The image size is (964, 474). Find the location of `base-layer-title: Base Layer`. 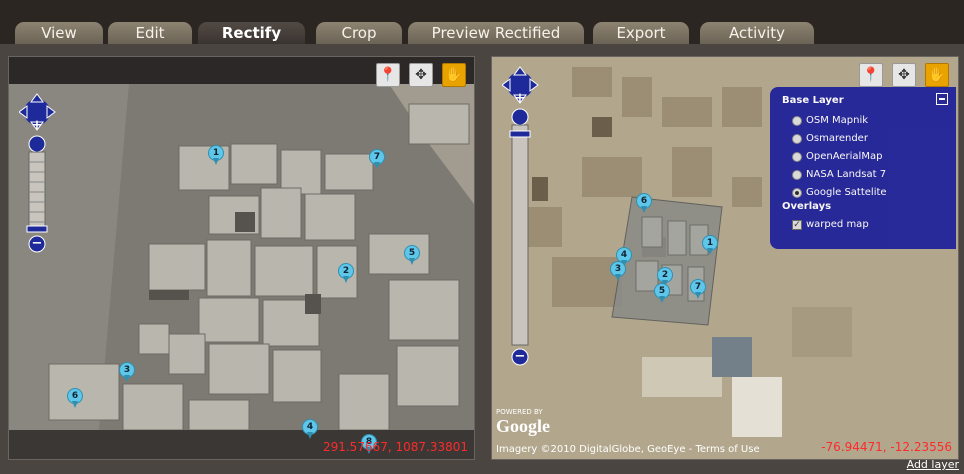

base-layer-title: Base Layer is located at coordinates (813, 100).